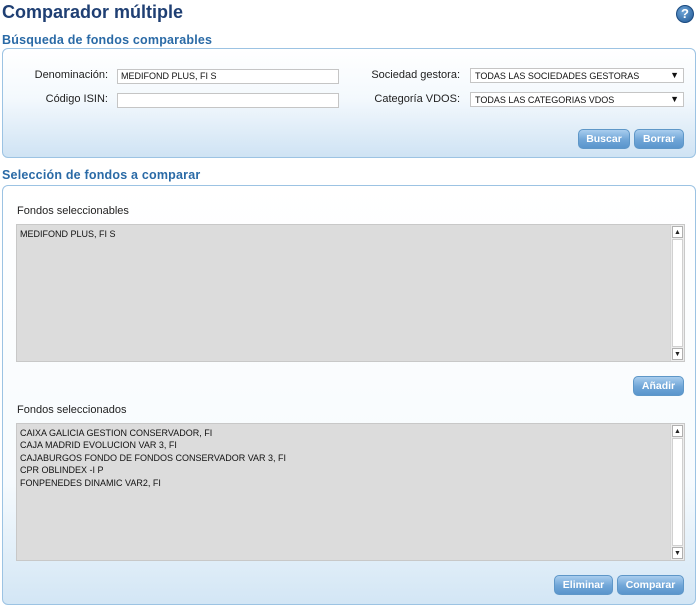 This screenshot has width=700, height=608. What do you see at coordinates (415, 75) in the screenshot?
I see `gestora-label: Sociedad gestora:` at bounding box center [415, 75].